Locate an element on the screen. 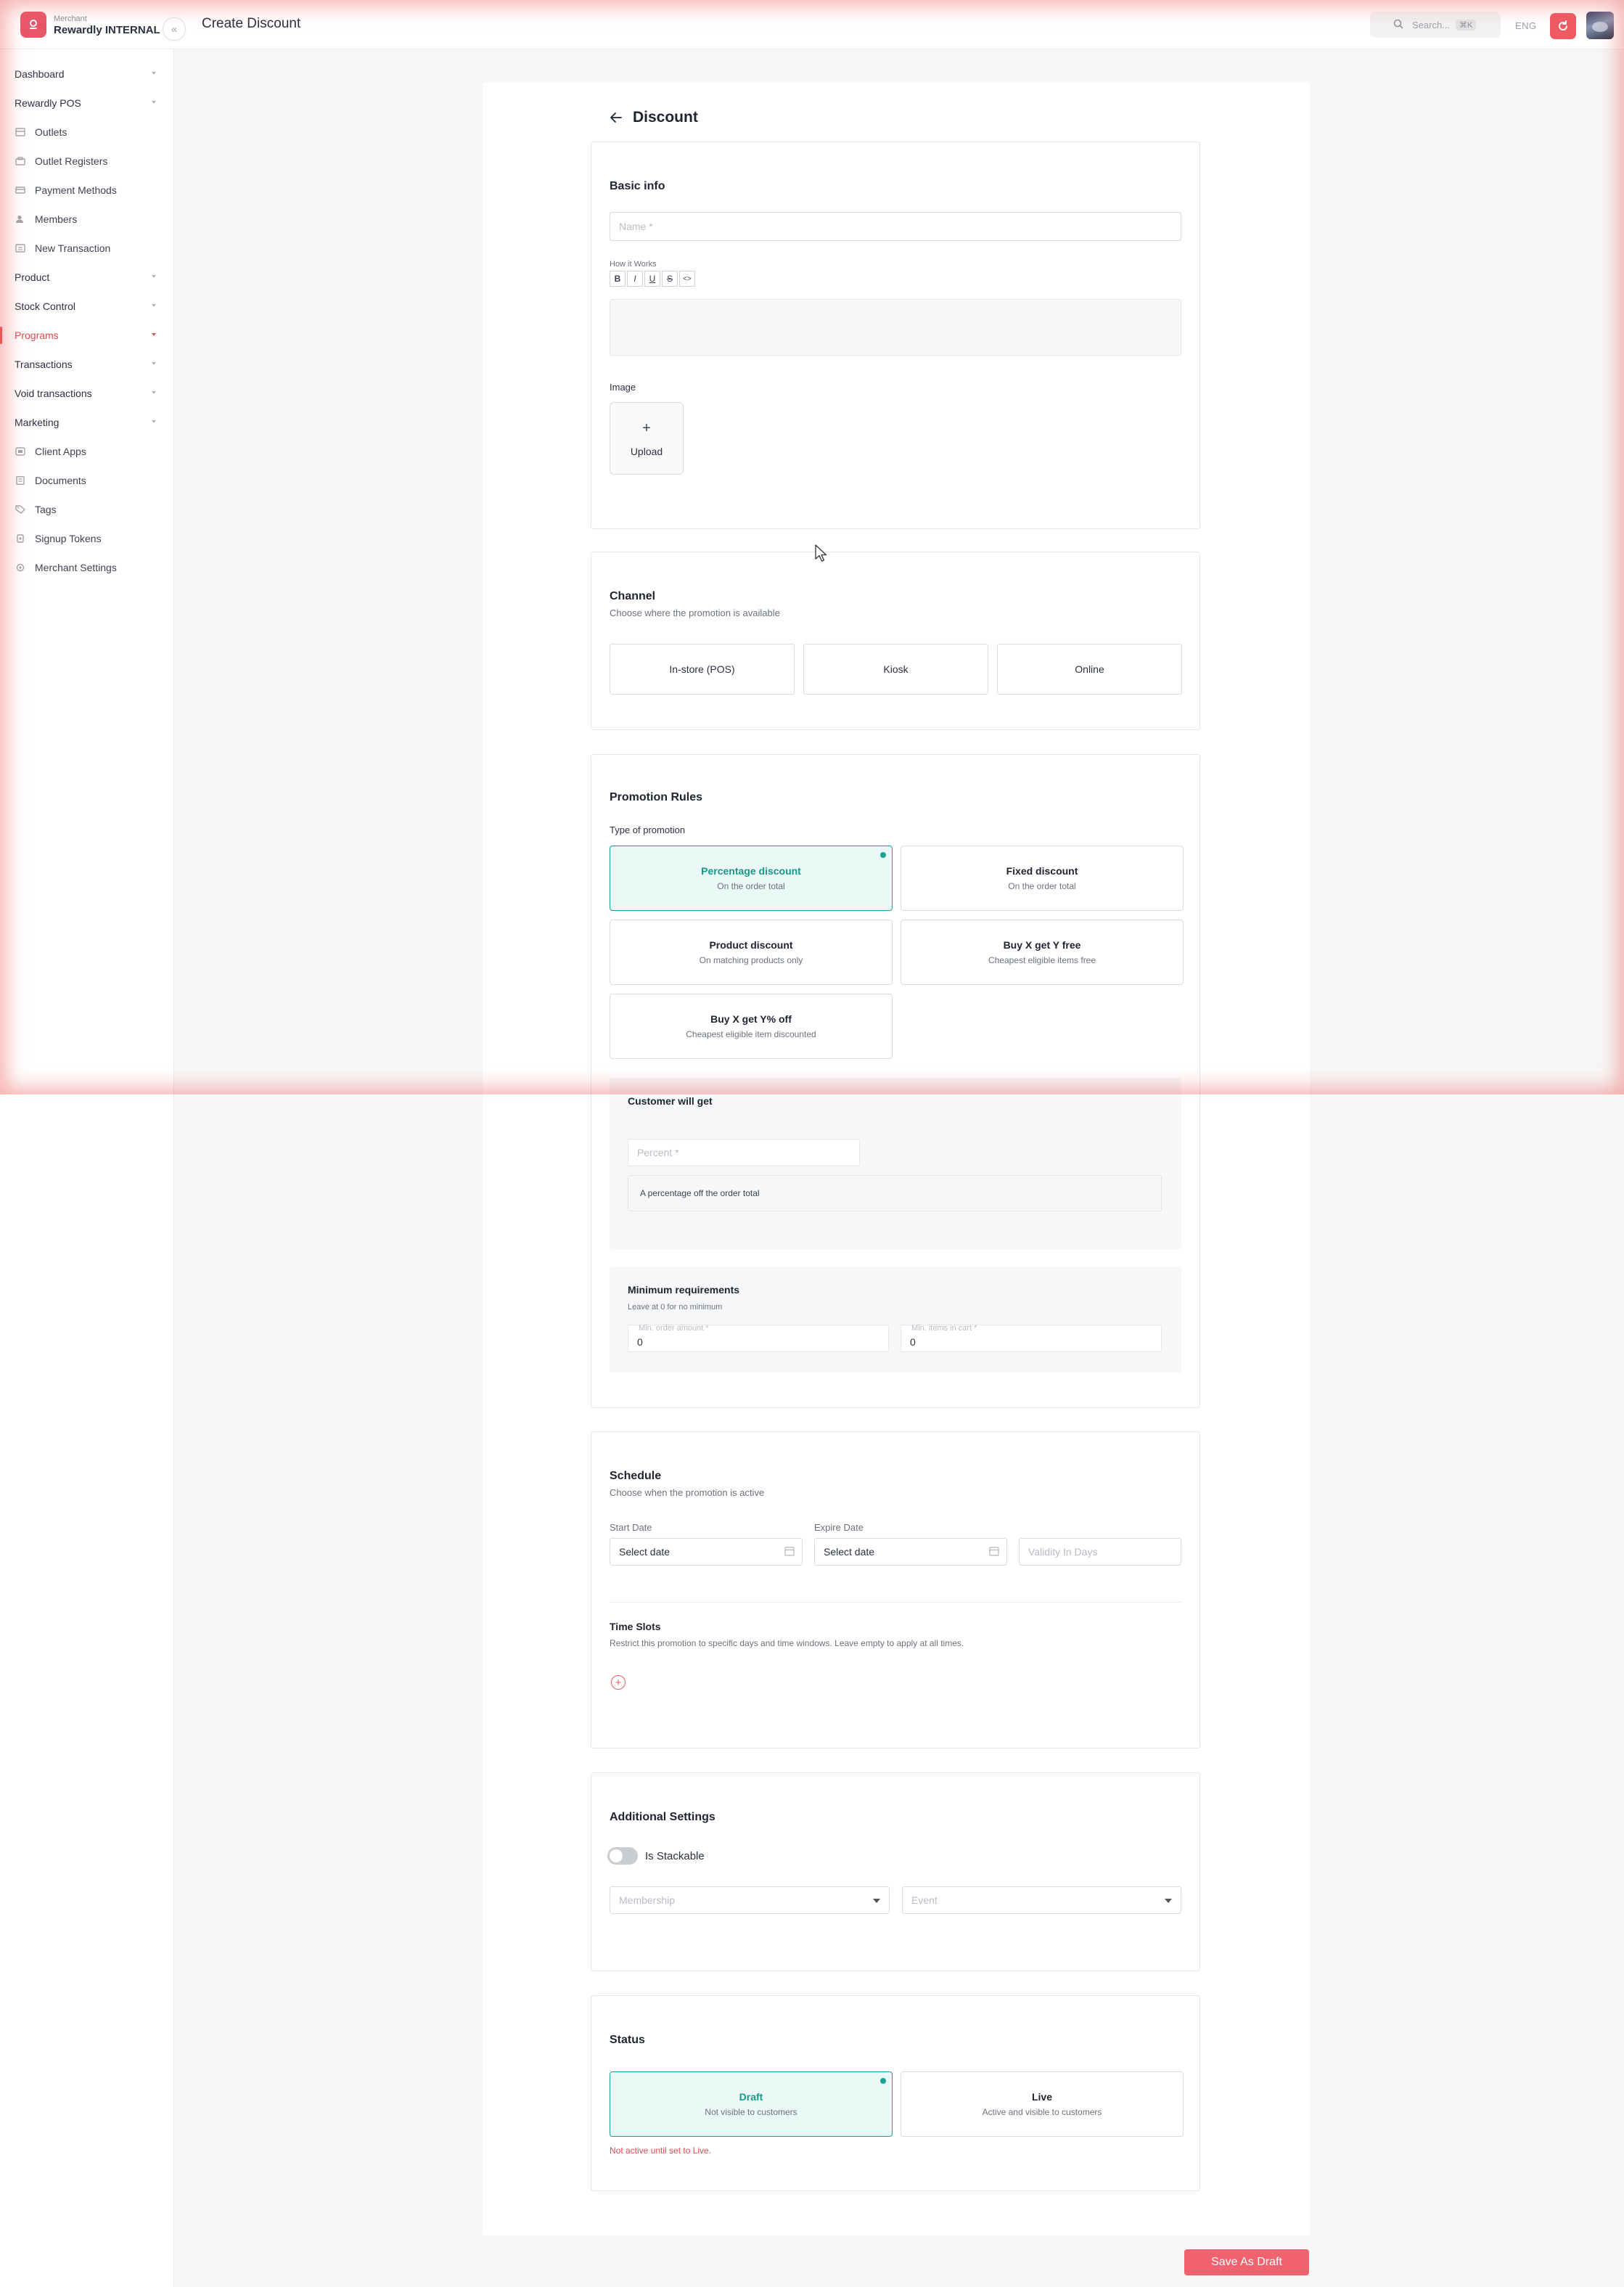  collapse-sidebar-button: « is located at coordinates (174, 29).